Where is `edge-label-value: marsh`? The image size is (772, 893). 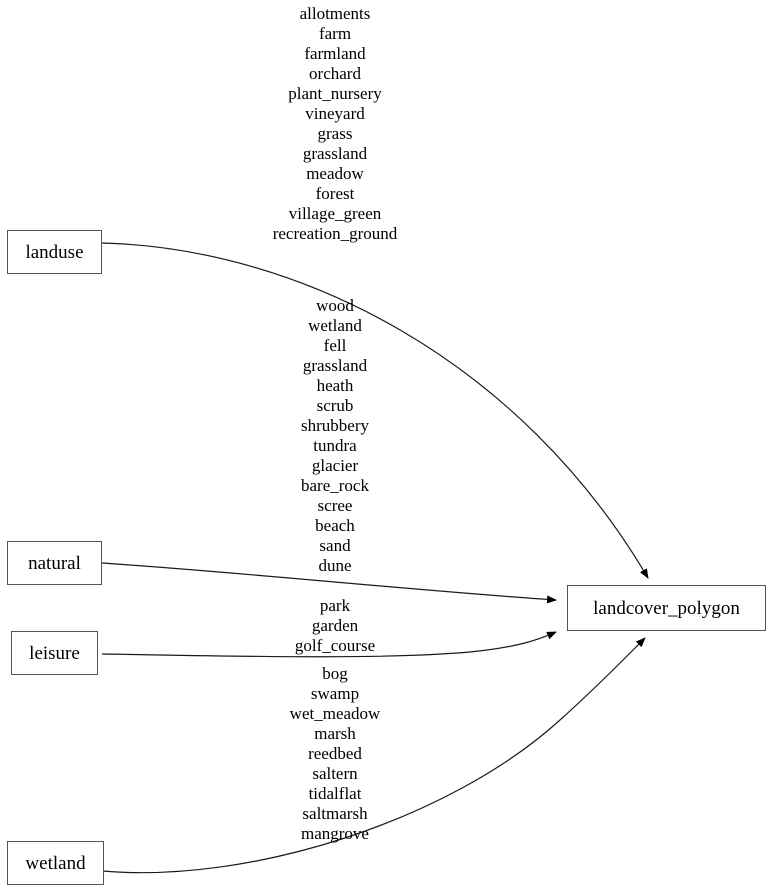
edge-label-value: marsh is located at coordinates (335, 733).